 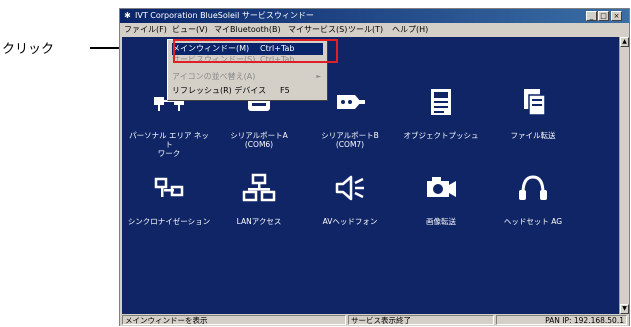 What do you see at coordinates (561, 320) in the screenshot?
I see `status-right: PAN IP: 192.168.50.1` at bounding box center [561, 320].